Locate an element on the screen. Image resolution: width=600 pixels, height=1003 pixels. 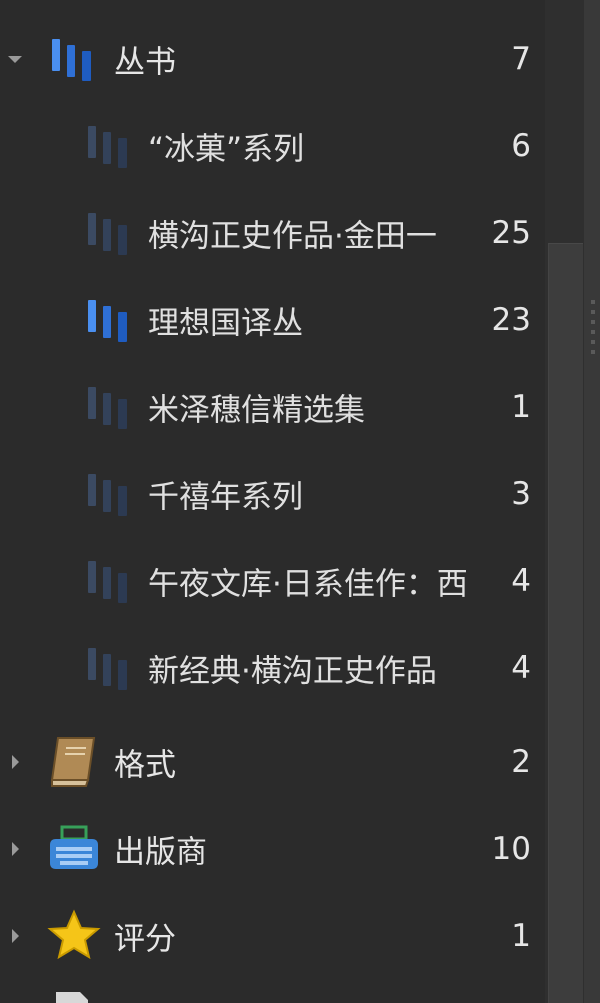
splitter-handle is located at coordinates (592, 501).